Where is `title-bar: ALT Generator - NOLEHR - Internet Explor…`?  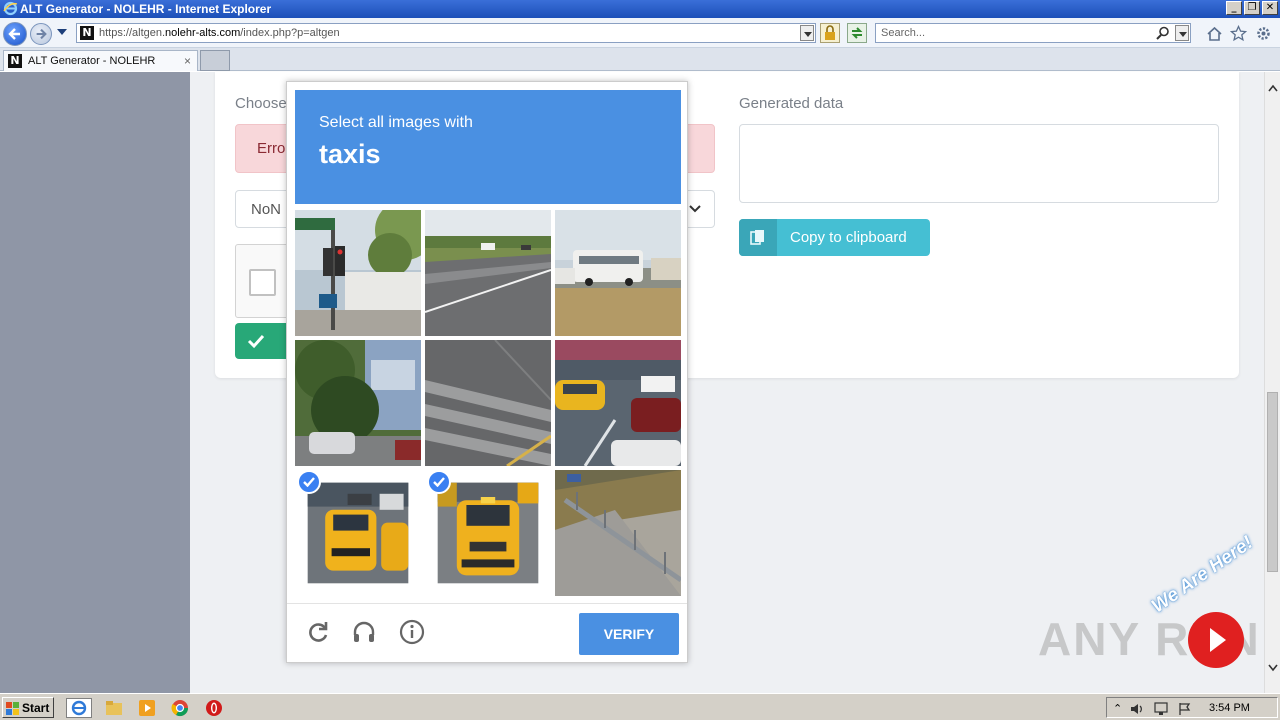
title-bar: ALT Generator - NOLEHR - Internet Explor… is located at coordinates (640, 9).